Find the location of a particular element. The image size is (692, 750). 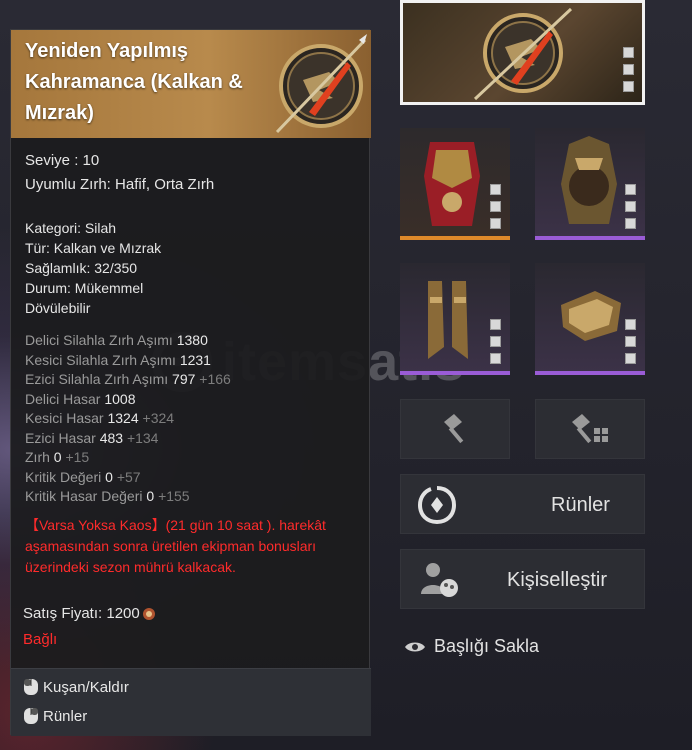

stat-value: 483 is located at coordinates (111, 437).